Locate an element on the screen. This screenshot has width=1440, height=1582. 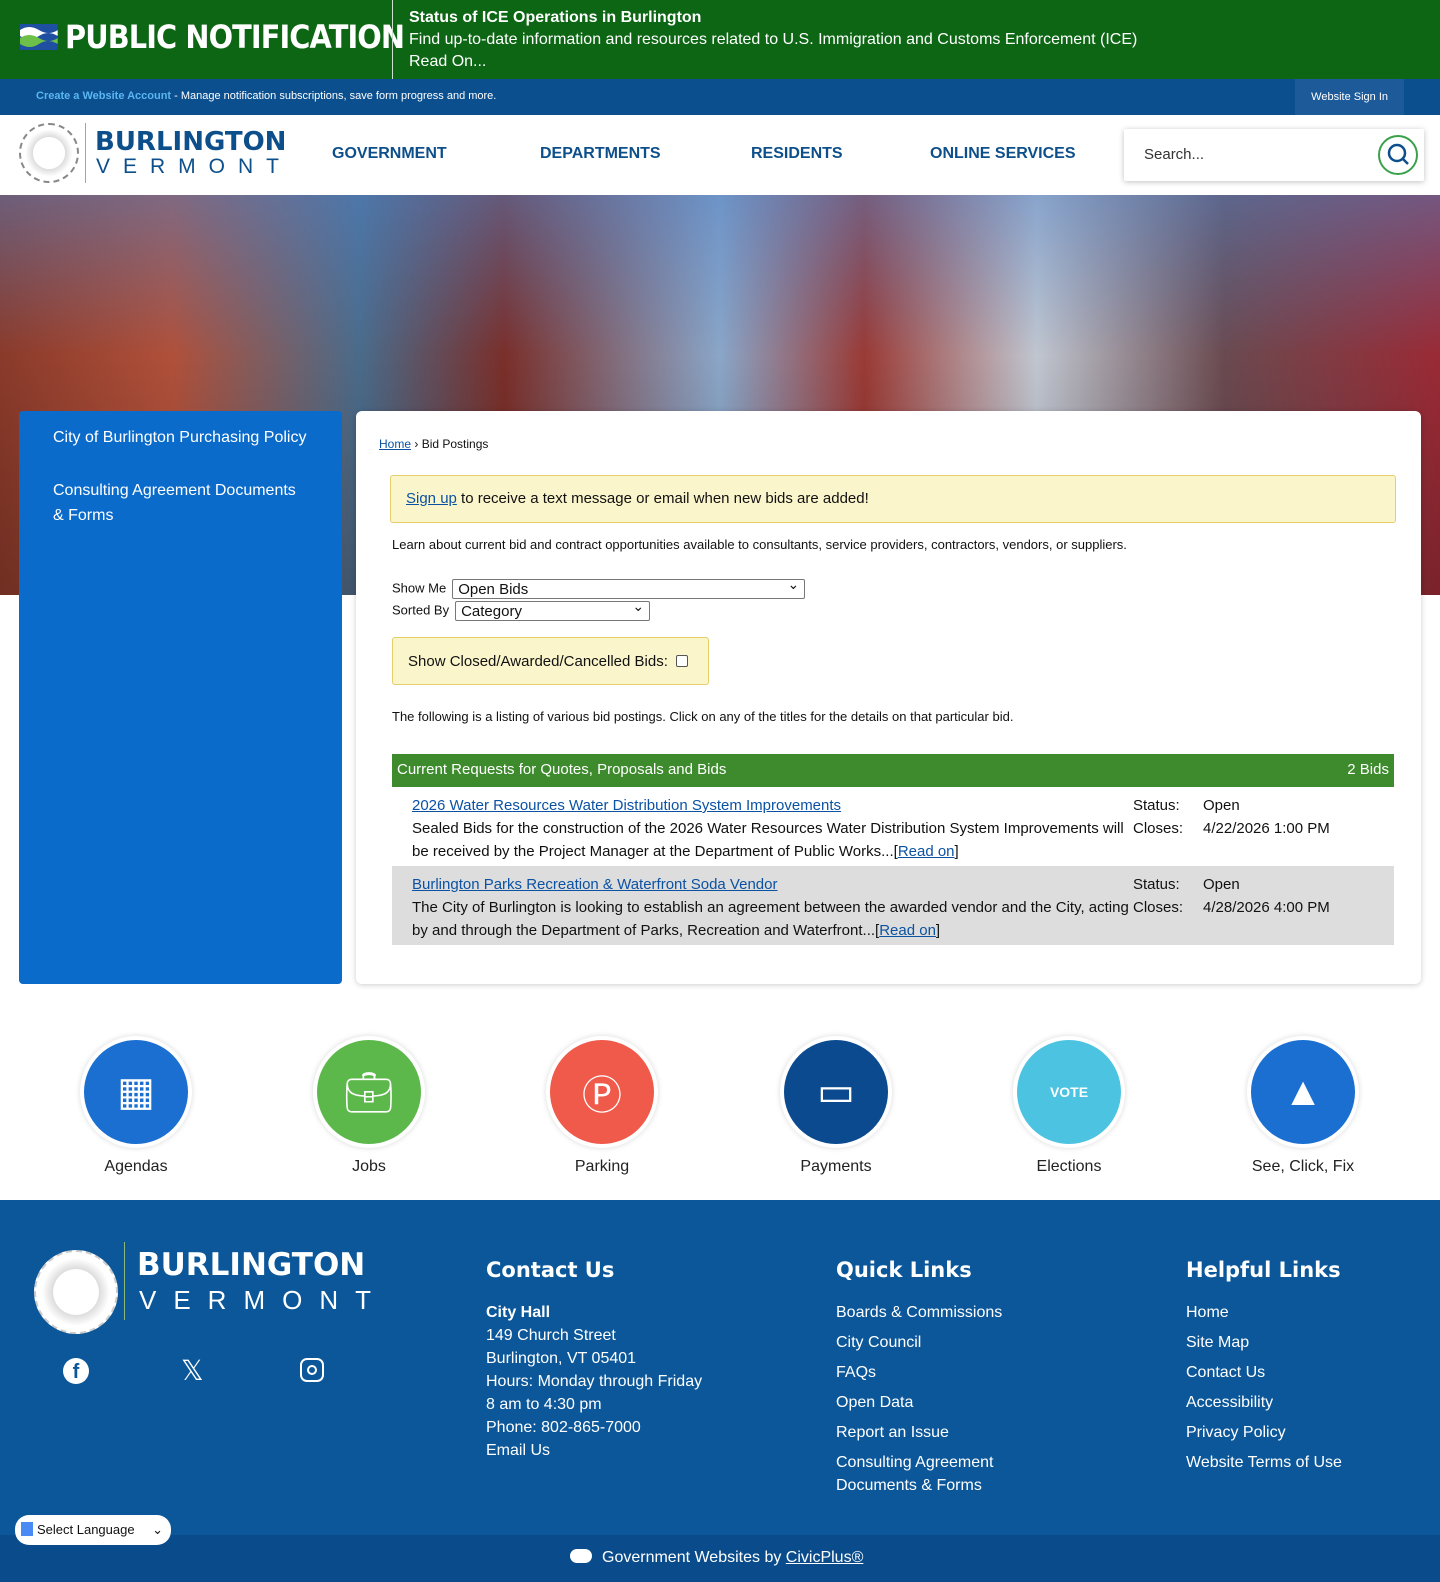
quick-link: FAQs is located at coordinates (931, 1372).